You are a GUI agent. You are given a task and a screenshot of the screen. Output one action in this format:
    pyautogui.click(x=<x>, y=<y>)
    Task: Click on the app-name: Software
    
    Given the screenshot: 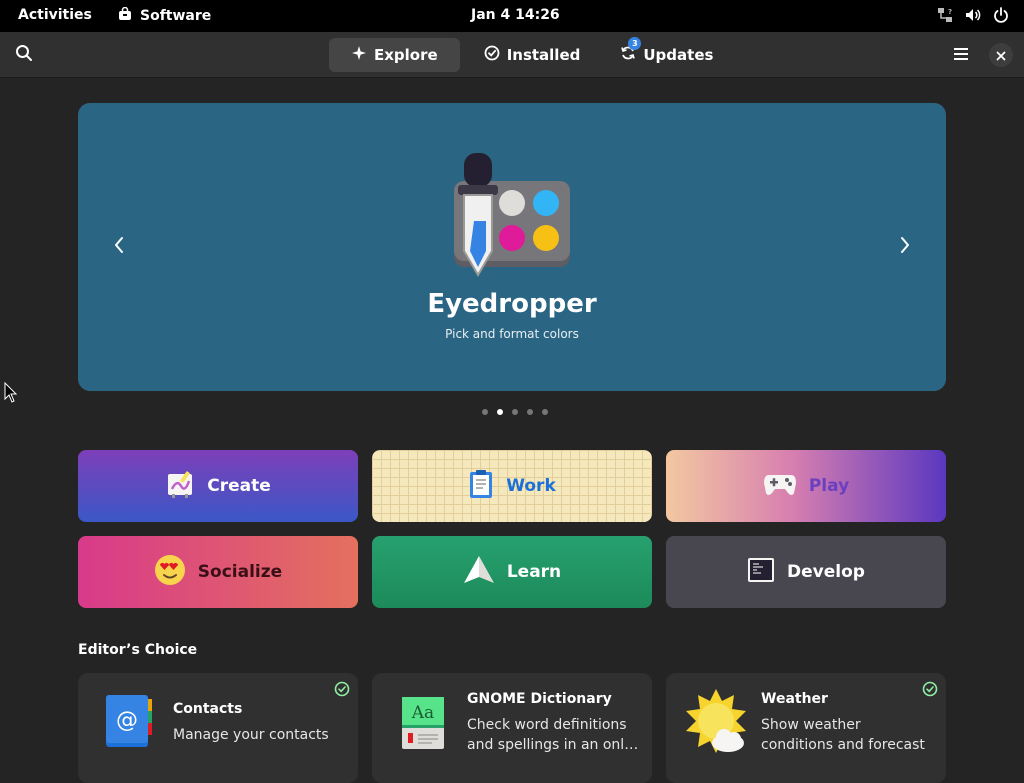 What is the action you would take?
    pyautogui.click(x=176, y=16)
    